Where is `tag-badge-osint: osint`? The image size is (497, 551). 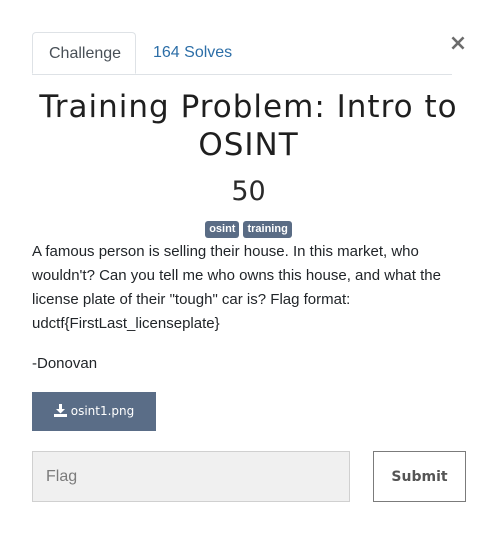 tag-badge-osint: osint is located at coordinates (222, 229).